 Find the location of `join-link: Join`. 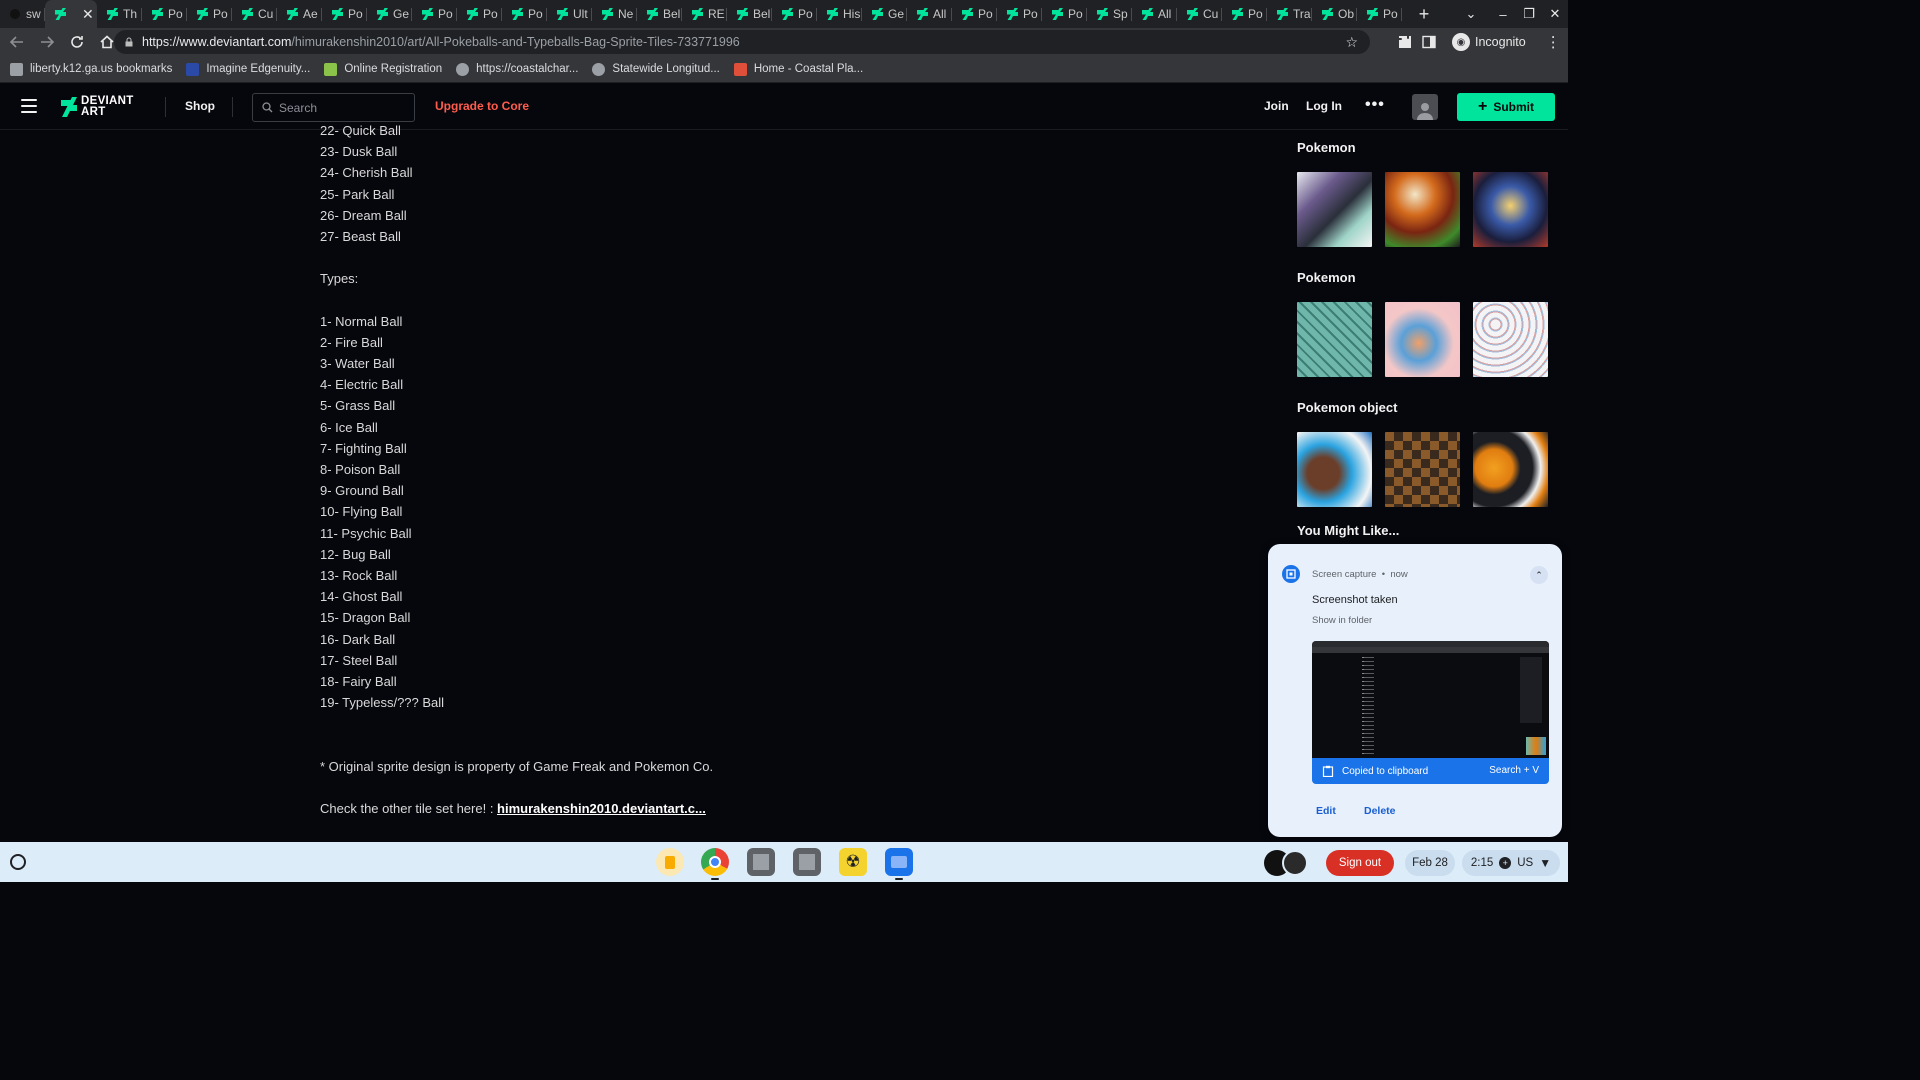

join-link: Join is located at coordinates (1276, 106).